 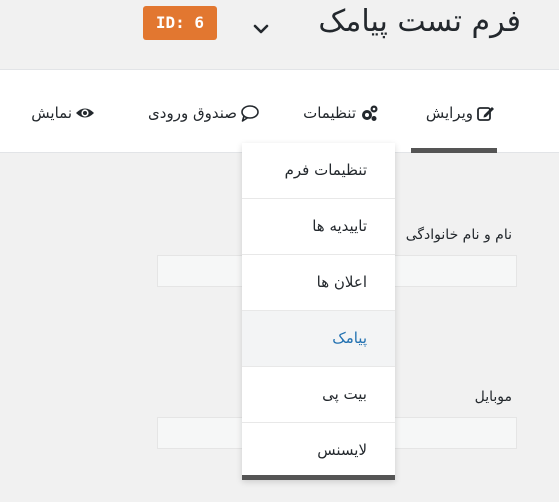 I want to click on tab-inbox-label: صندوق ورودی, so click(x=192, y=113).